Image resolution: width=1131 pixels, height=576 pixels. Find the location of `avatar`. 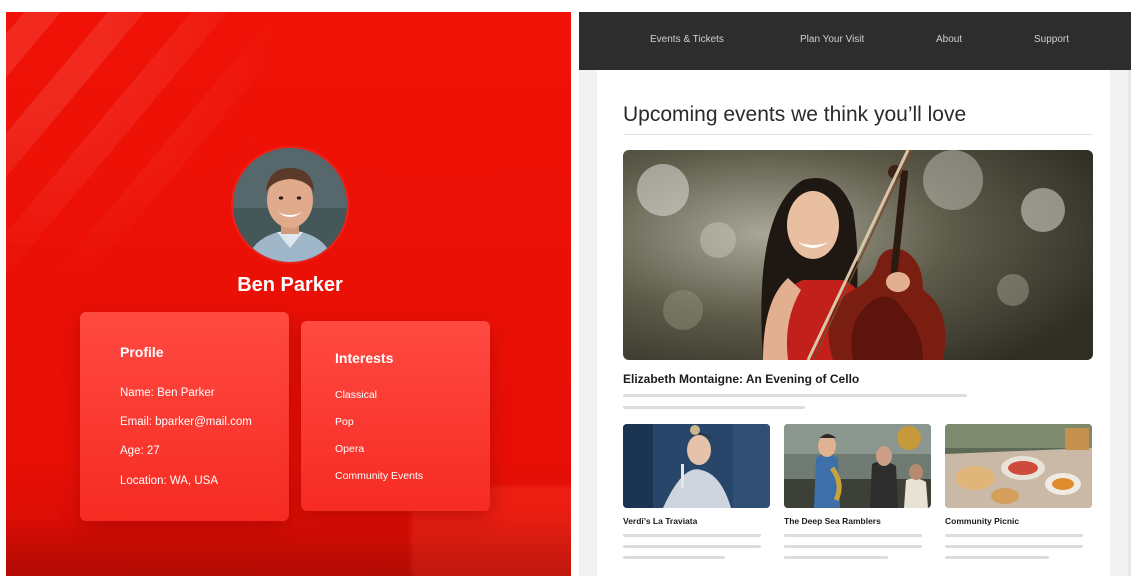

avatar is located at coordinates (290, 205).